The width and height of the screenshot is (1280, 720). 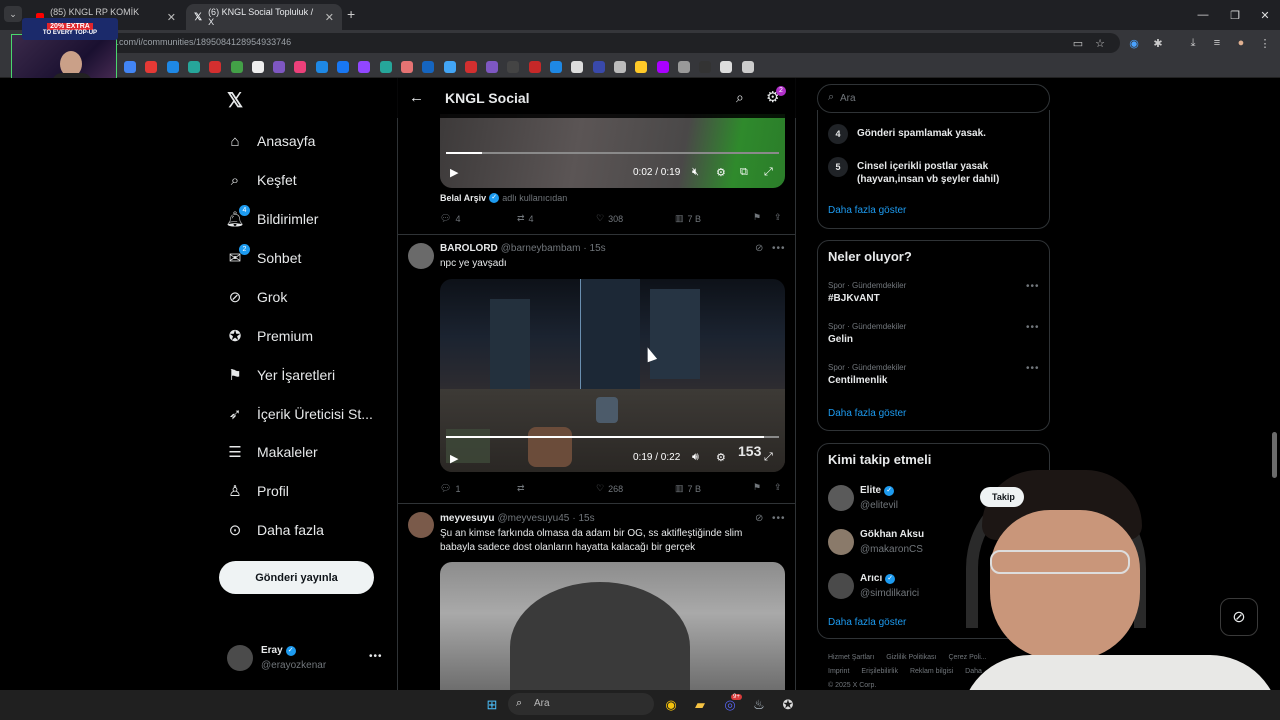 I want to click on follow-button: Takip, so click(x=1002, y=497).